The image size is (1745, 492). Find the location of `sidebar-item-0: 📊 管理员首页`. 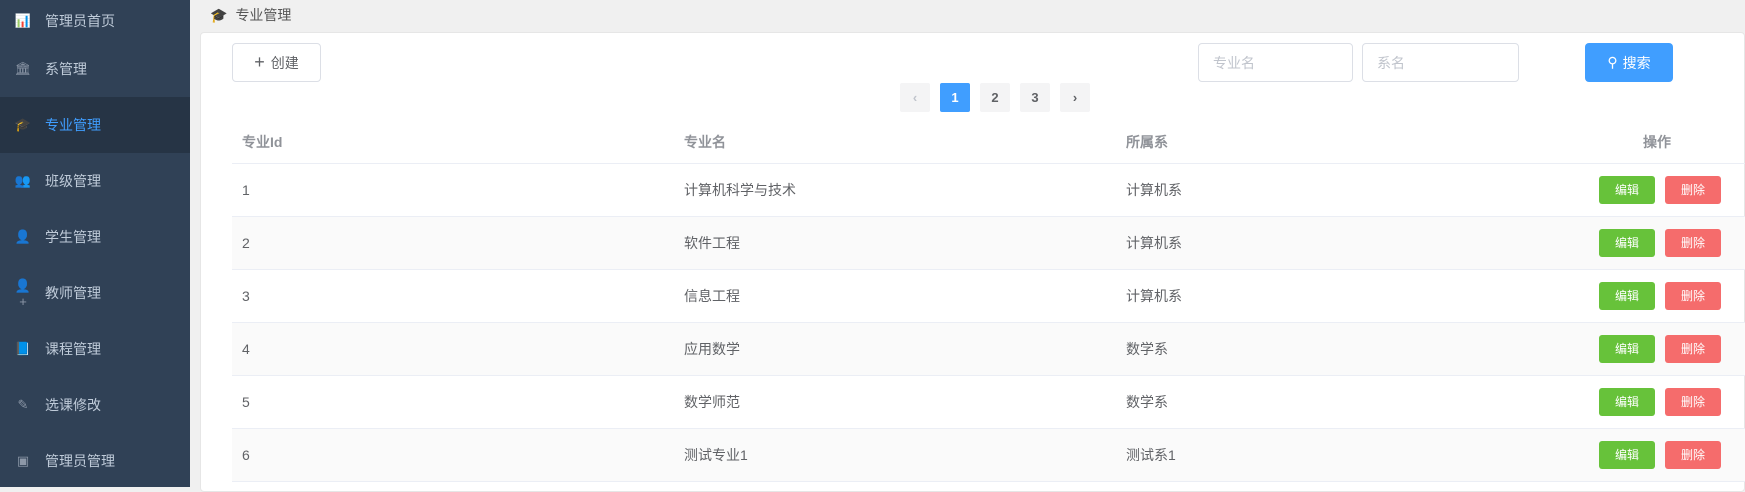

sidebar-item-0: 📊 管理员首页 is located at coordinates (95, 20).